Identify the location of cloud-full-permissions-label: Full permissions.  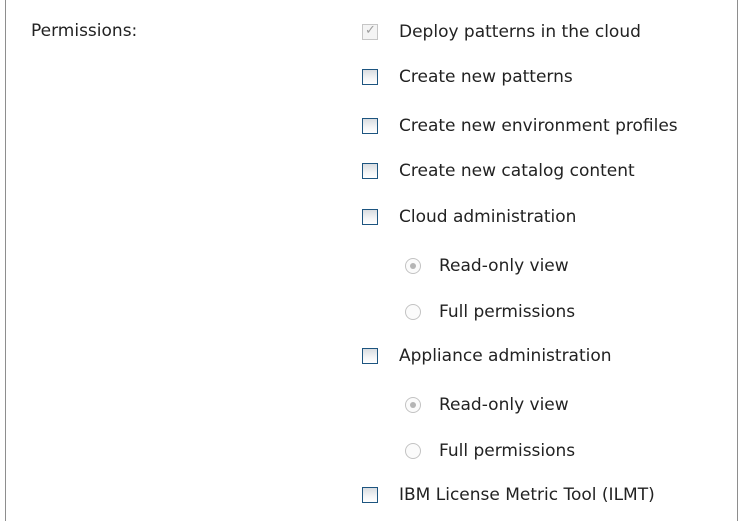
(507, 312).